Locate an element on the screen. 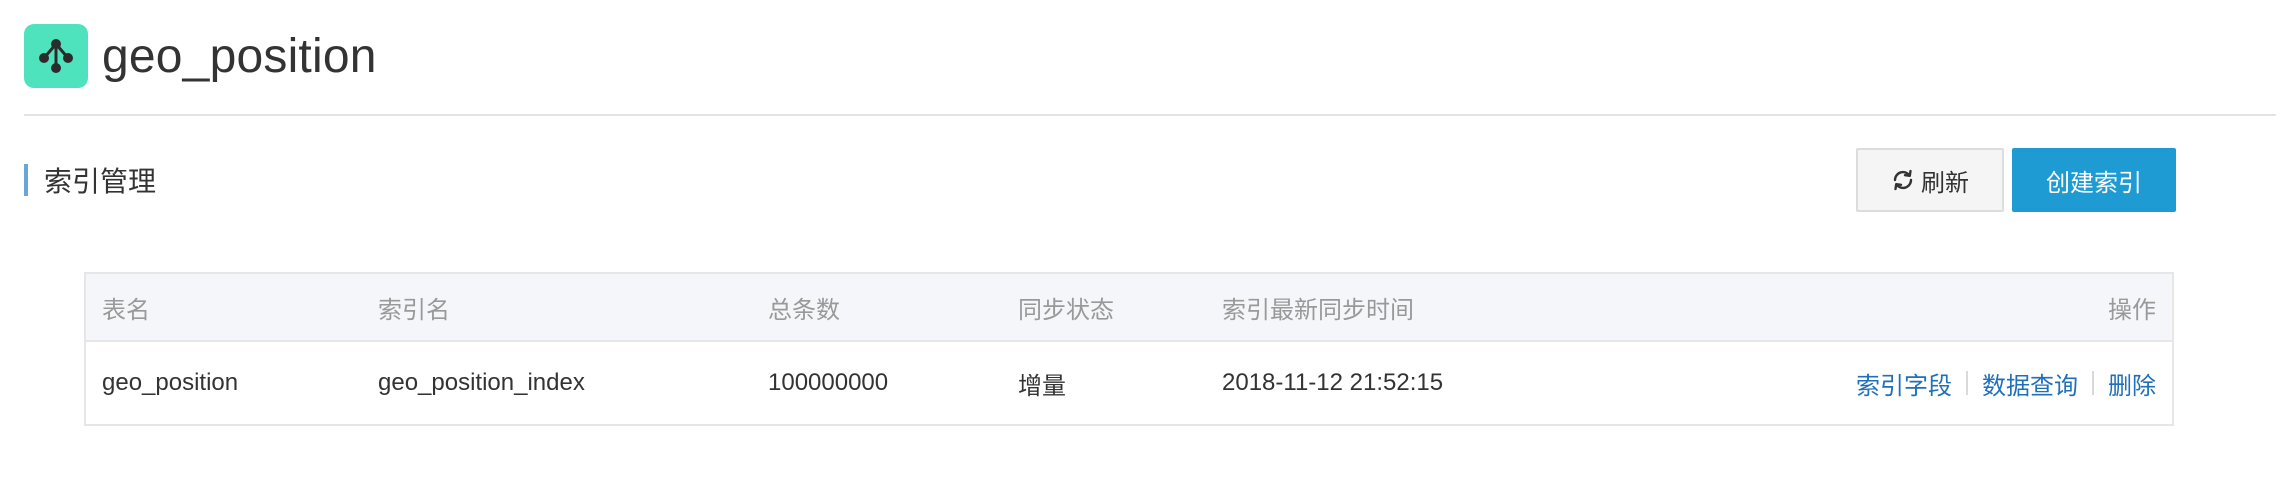 Image resolution: width=2288 pixels, height=478 pixels. cell-total-count: 100000000 is located at coordinates (828, 382).